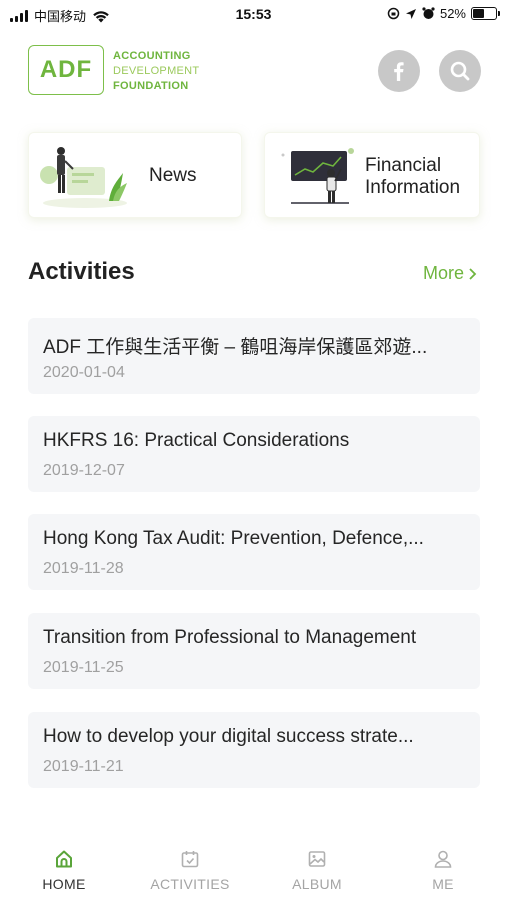 This screenshot has height=900, width=507. I want to click on status-right: 52%, so click(443, 13).